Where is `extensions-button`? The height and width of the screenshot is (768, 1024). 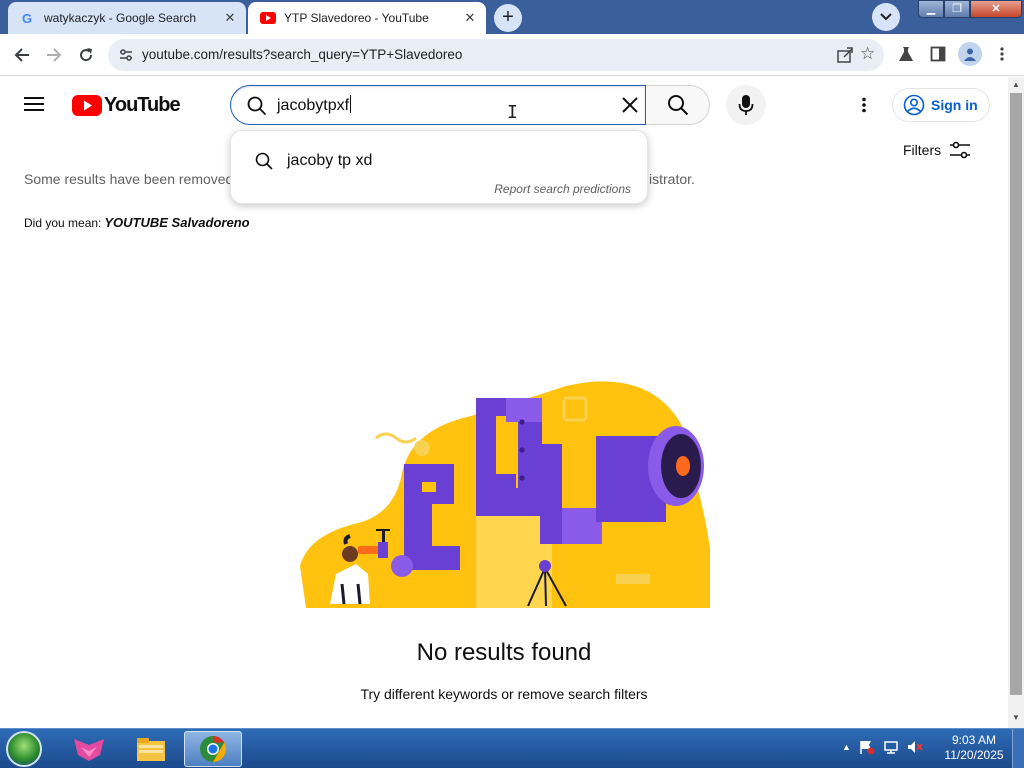
extensions-button is located at coordinates (906, 54).